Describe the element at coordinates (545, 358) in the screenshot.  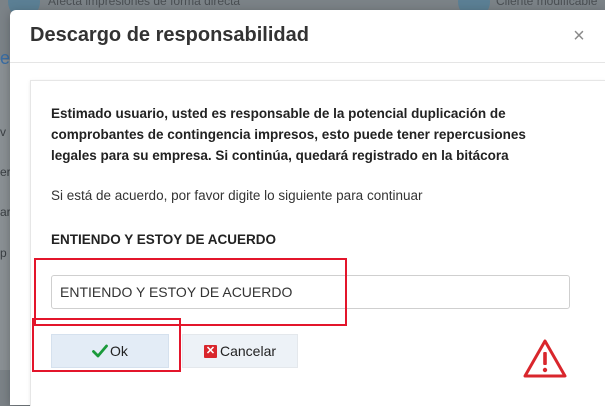
I see `warning-triangle-icon` at that location.